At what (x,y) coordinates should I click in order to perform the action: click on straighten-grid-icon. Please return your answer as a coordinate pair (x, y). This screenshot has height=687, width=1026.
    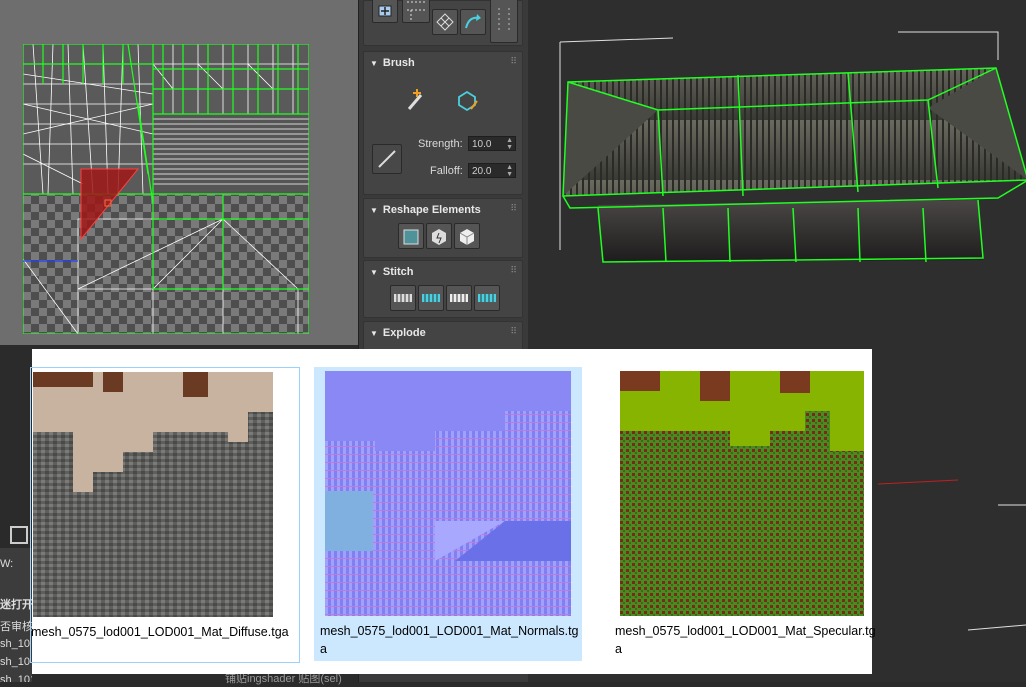
    Looking at the image, I should click on (411, 237).